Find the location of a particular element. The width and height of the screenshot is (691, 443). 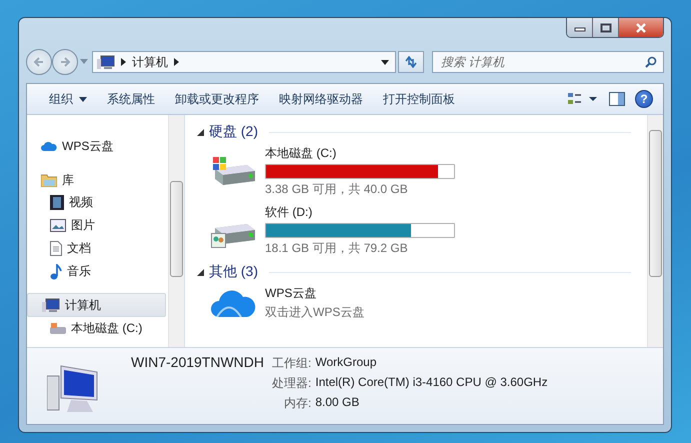

nav-item: 音乐 is located at coordinates (97, 271).